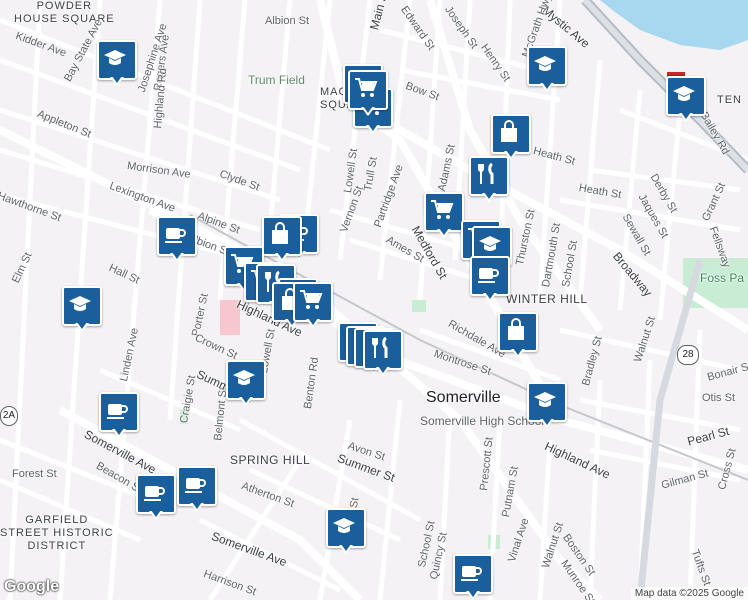  Describe the element at coordinates (419, 306) in the screenshot. I see `green-plot` at that location.